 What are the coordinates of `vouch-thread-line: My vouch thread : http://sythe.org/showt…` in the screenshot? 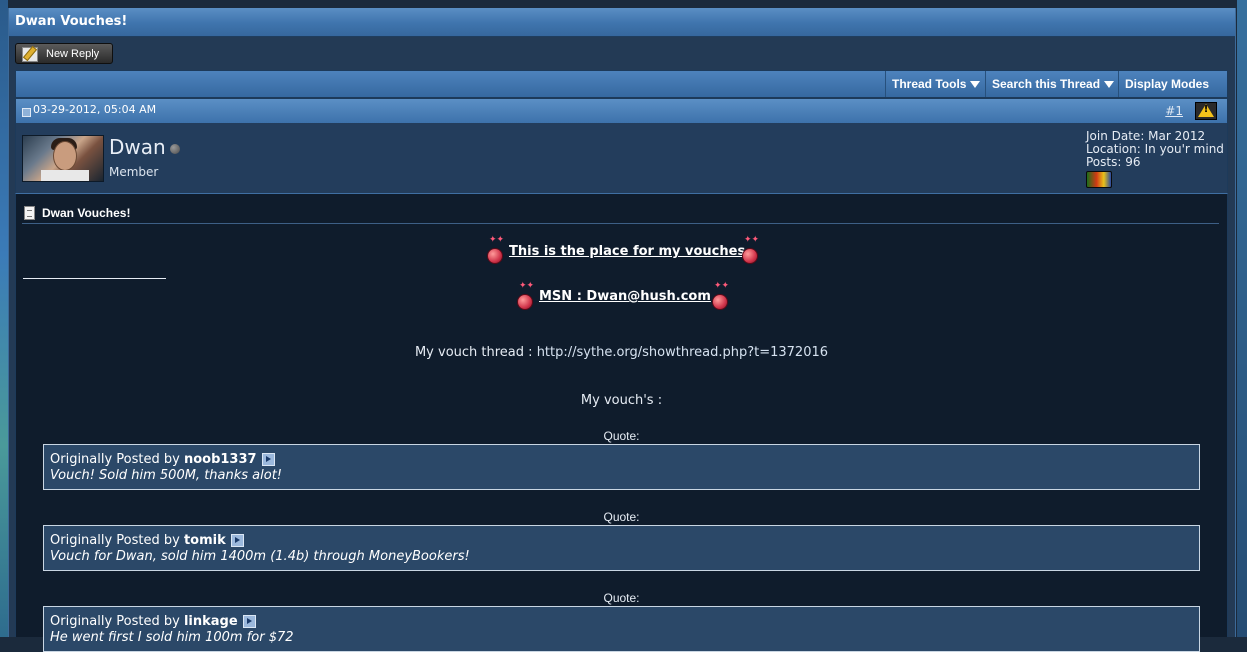 It's located at (621, 352).